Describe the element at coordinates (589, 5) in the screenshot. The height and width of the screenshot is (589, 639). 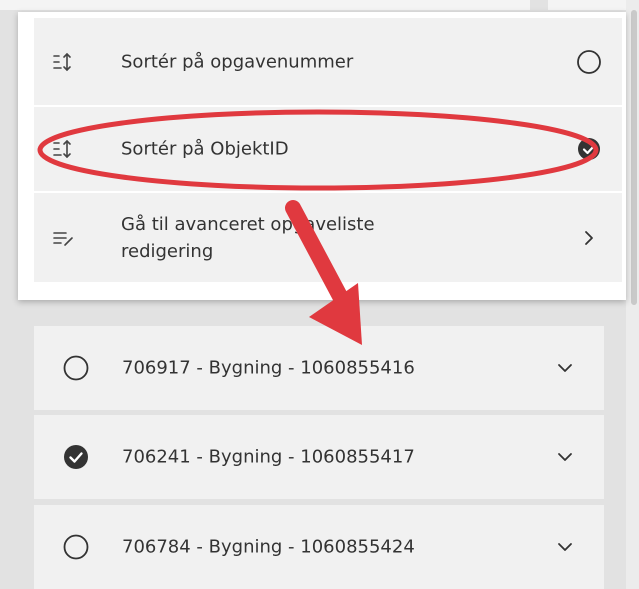
I see `top-bar-right` at that location.